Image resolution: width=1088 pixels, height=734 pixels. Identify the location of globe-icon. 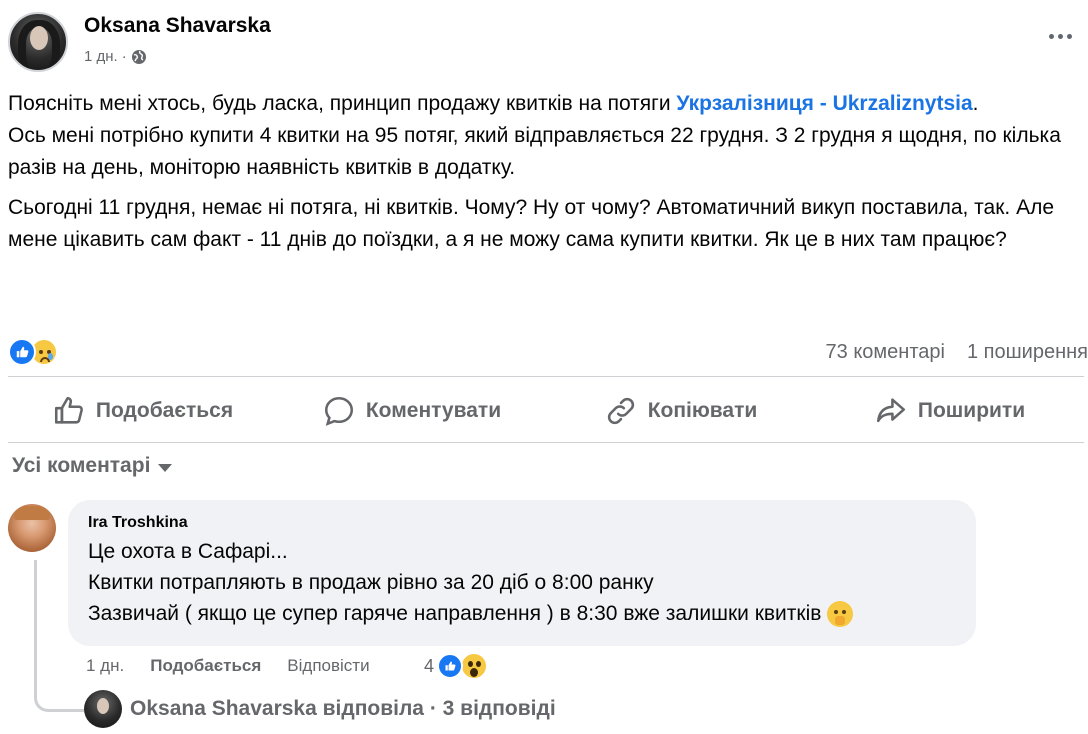
(138, 56).